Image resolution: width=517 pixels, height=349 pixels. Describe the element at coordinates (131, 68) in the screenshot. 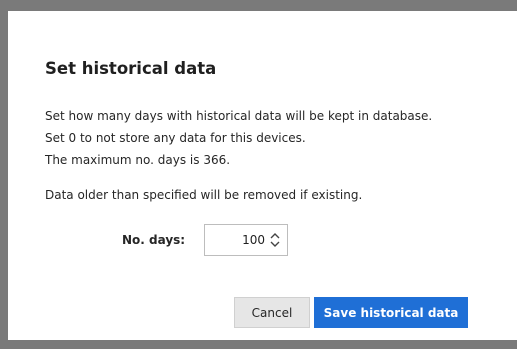

I see `dialog-title: Set historical data` at that location.